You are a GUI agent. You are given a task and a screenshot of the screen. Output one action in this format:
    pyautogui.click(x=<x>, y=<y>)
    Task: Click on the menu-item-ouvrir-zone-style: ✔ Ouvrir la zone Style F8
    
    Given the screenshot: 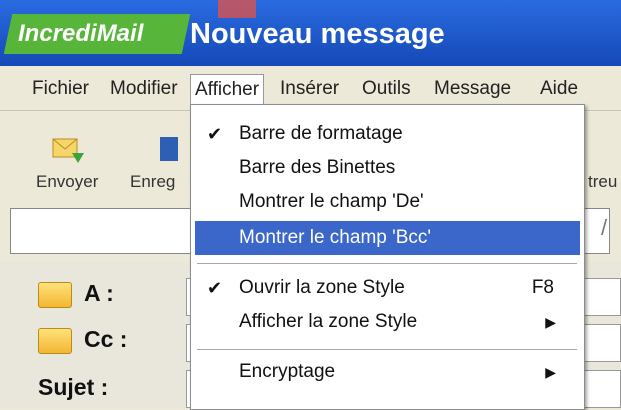 What is the action you would take?
    pyautogui.click(x=387, y=288)
    